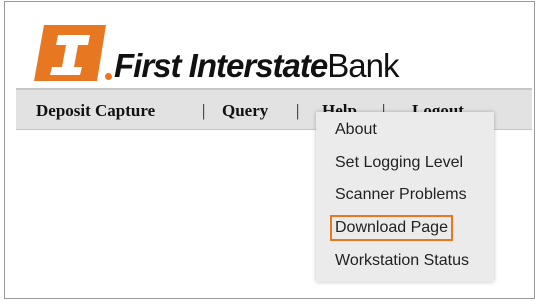  Describe the element at coordinates (399, 162) in the screenshot. I see `menu-item-label: Set Logging Level` at that location.